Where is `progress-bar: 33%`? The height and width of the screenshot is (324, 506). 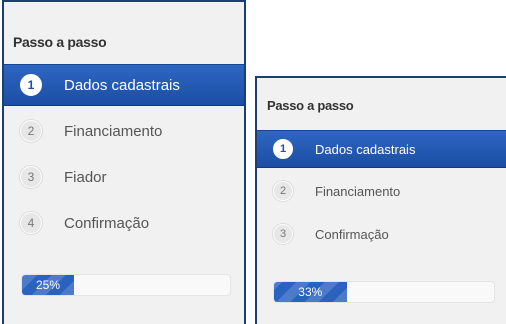
progress-bar: 33% is located at coordinates (384, 292).